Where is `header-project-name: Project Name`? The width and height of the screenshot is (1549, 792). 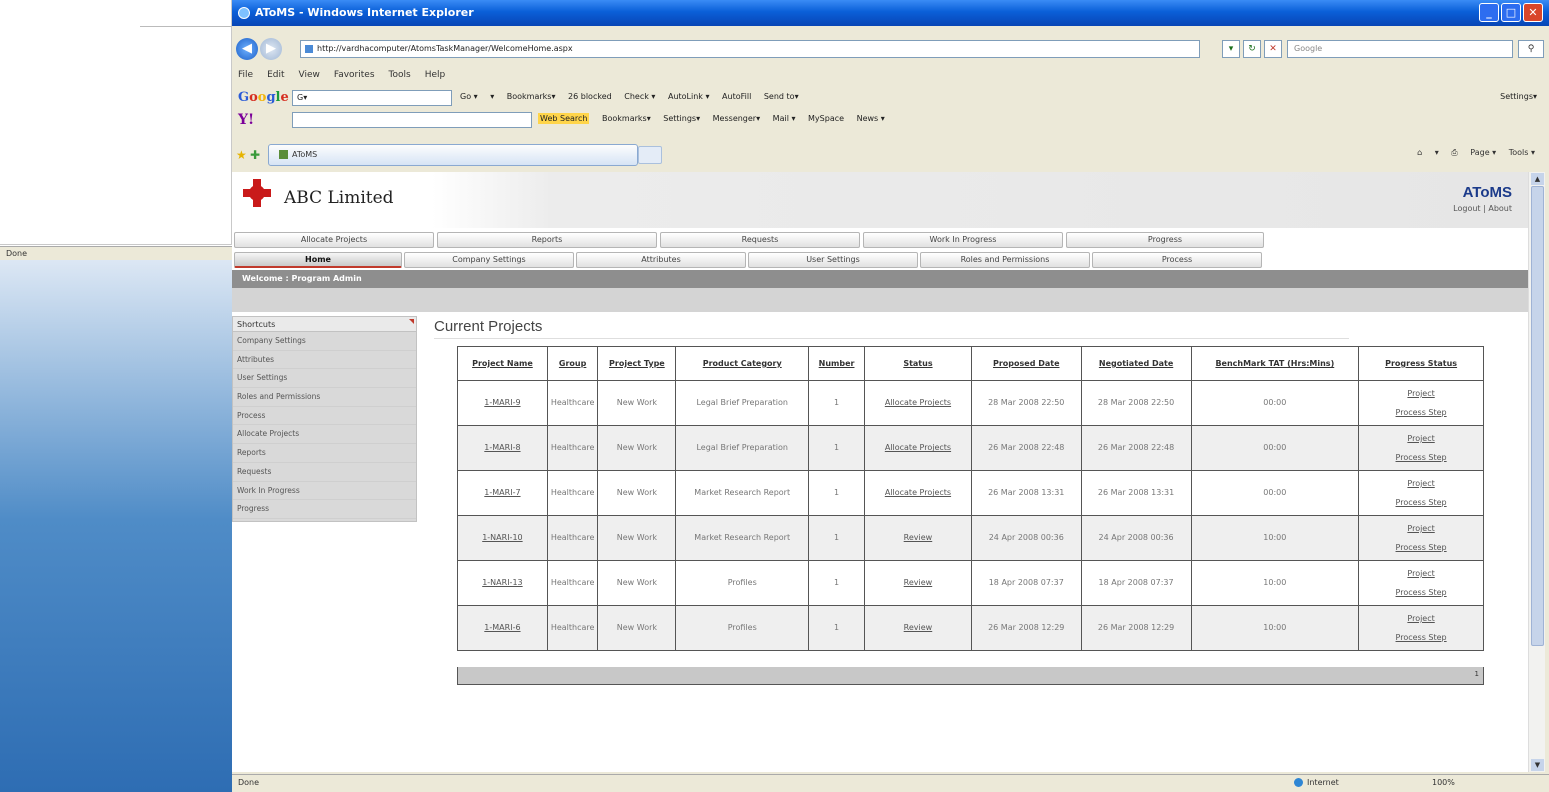 header-project-name: Project Name is located at coordinates (502, 363).